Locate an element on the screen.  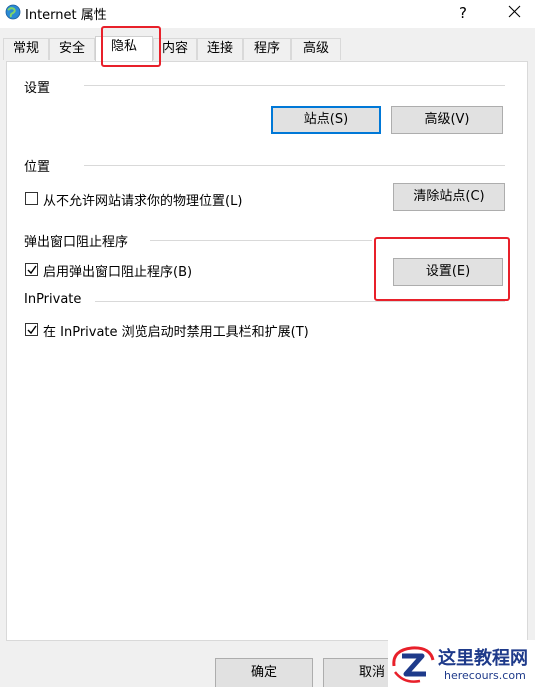
help-button: ? is located at coordinates (463, 13).